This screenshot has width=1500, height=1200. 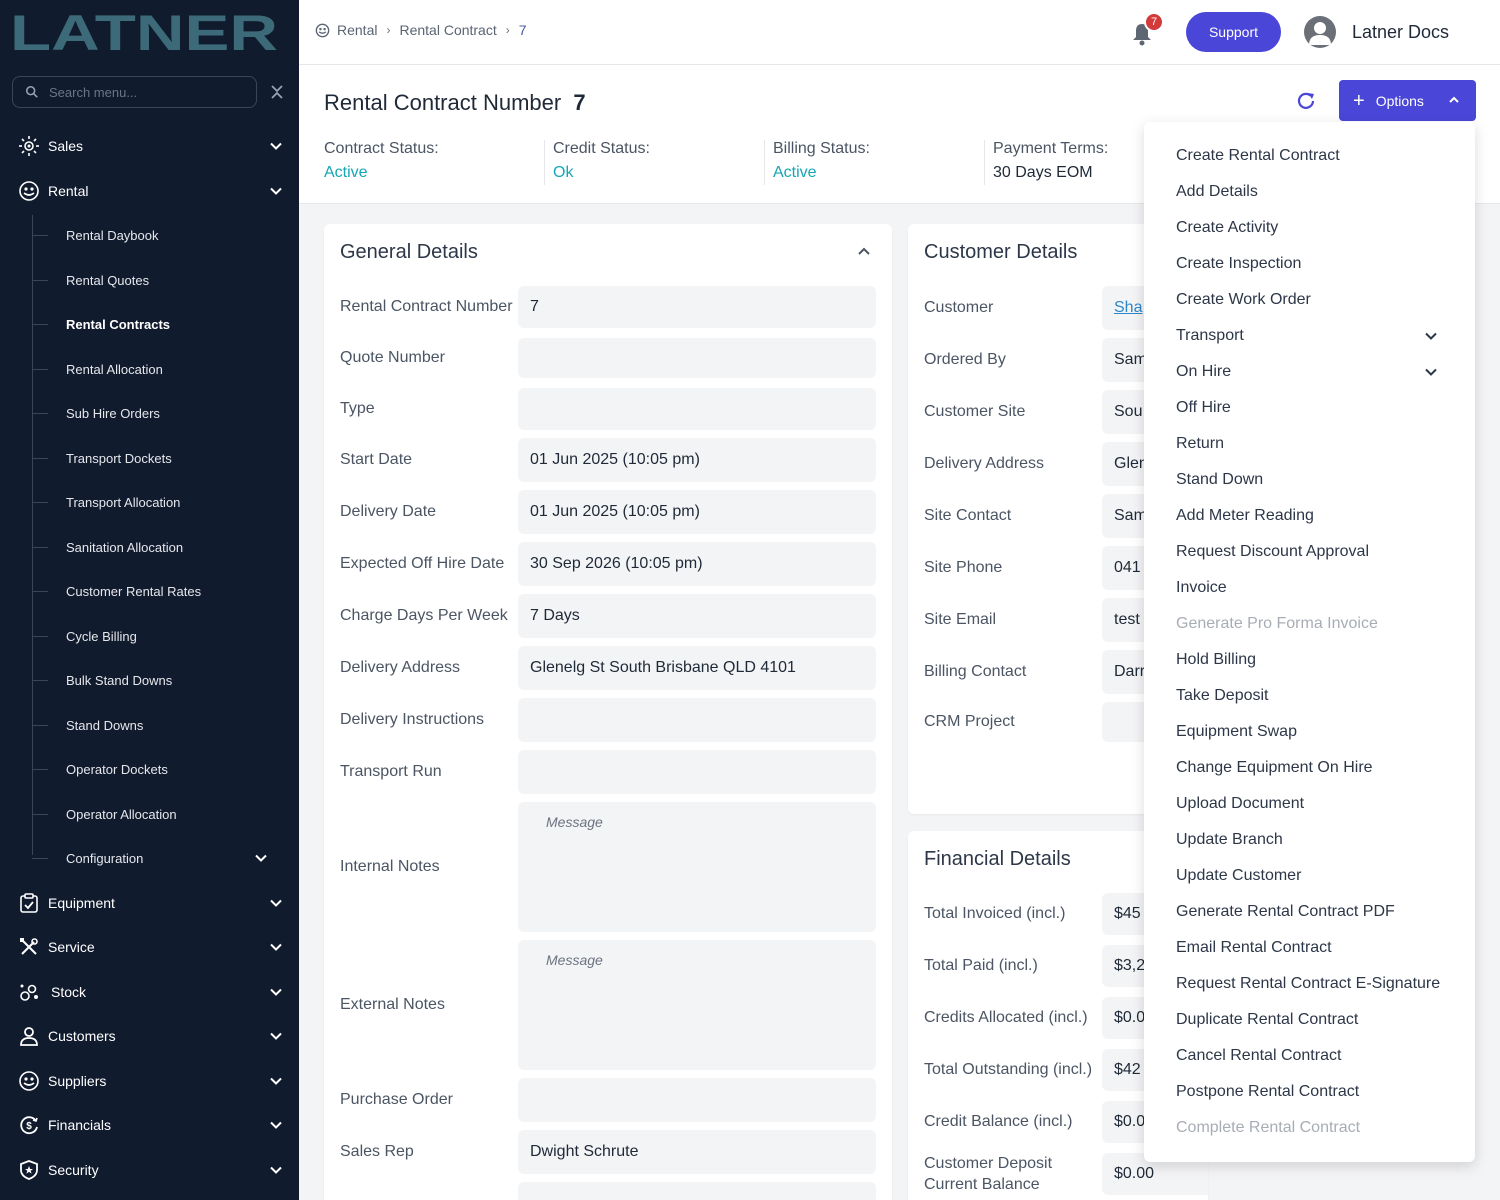 I want to click on field-value: 30 Sep 2026 (10:05 pm), so click(x=697, y=564).